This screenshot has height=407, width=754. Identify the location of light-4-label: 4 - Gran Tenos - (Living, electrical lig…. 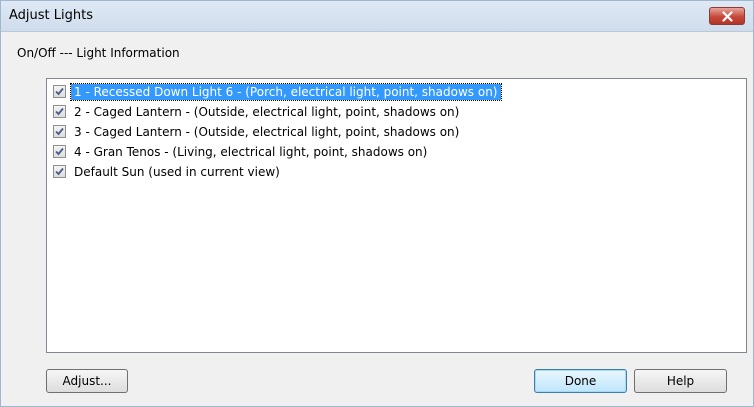
(250, 152).